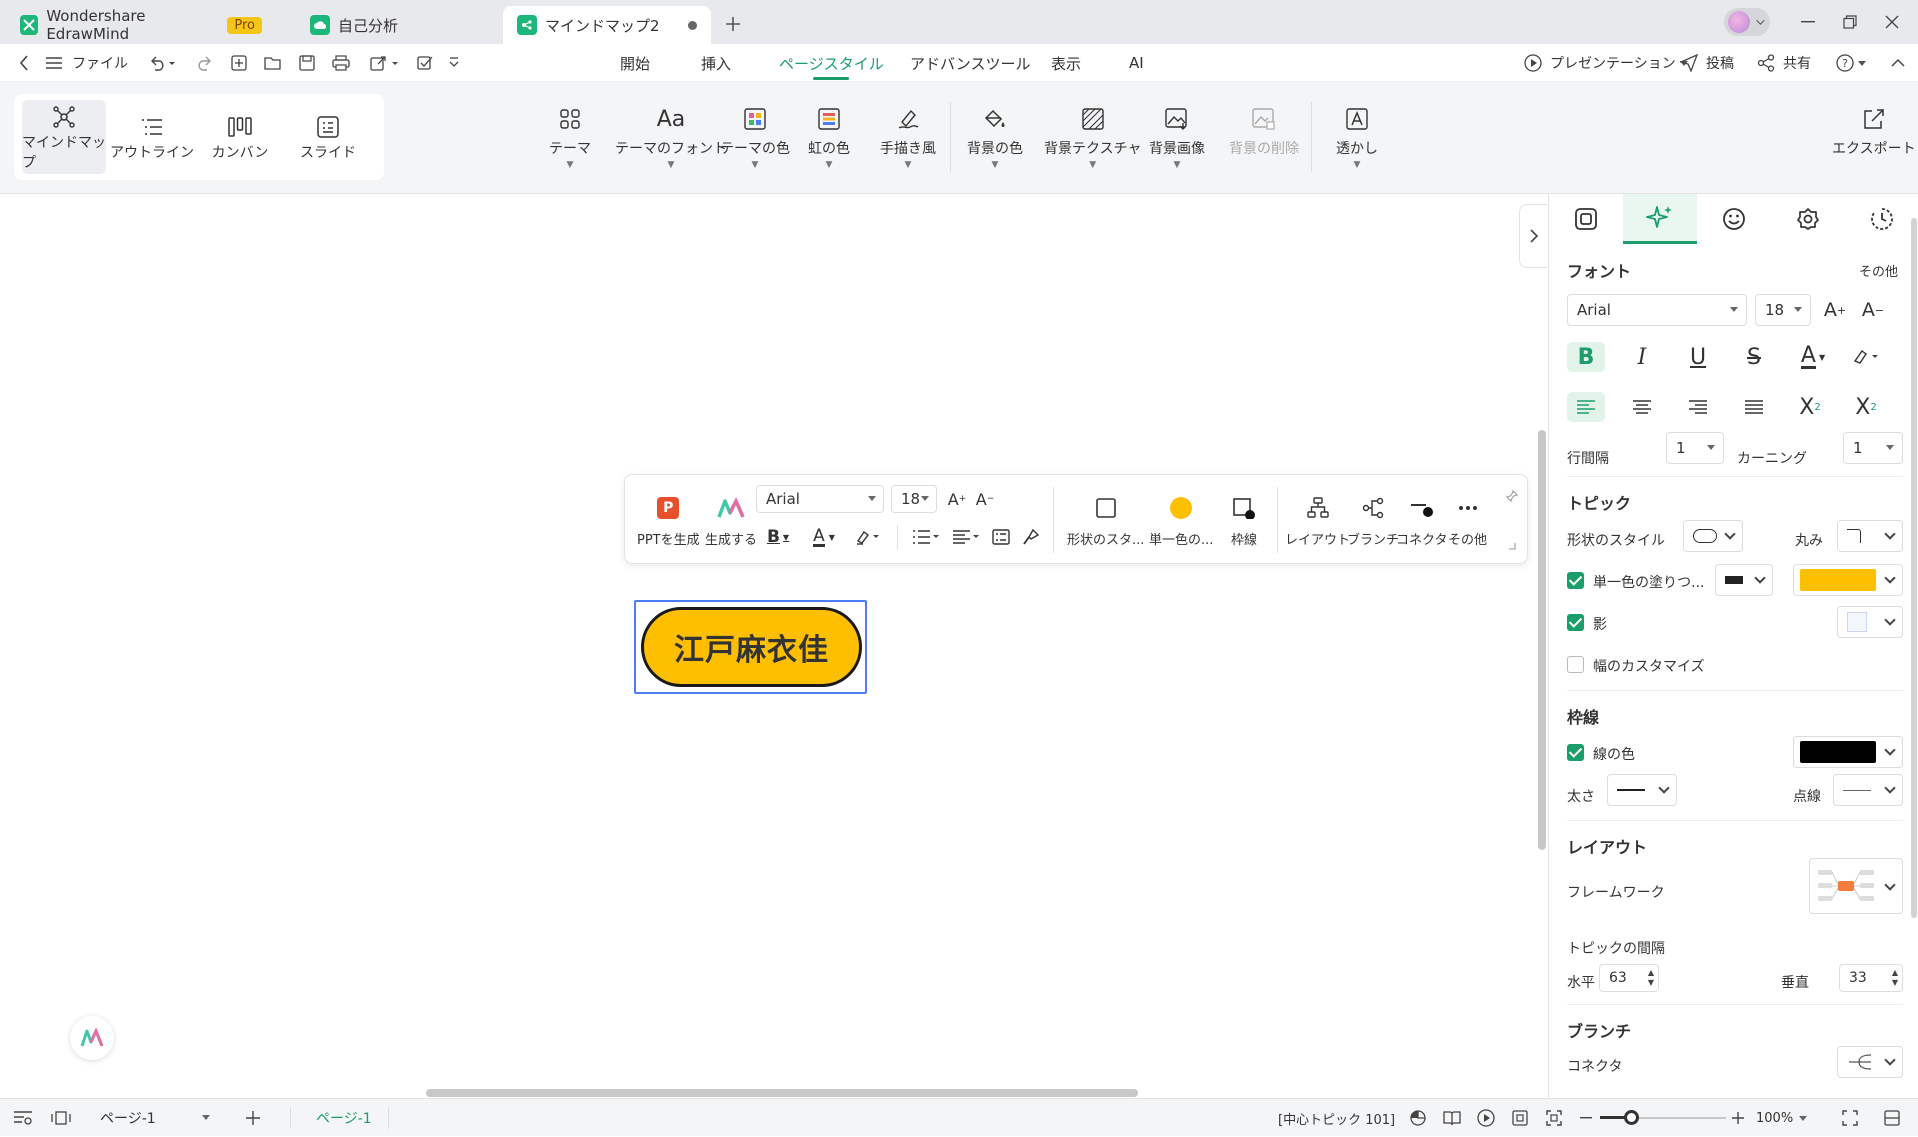  I want to click on fill-color-select, so click(1848, 580).